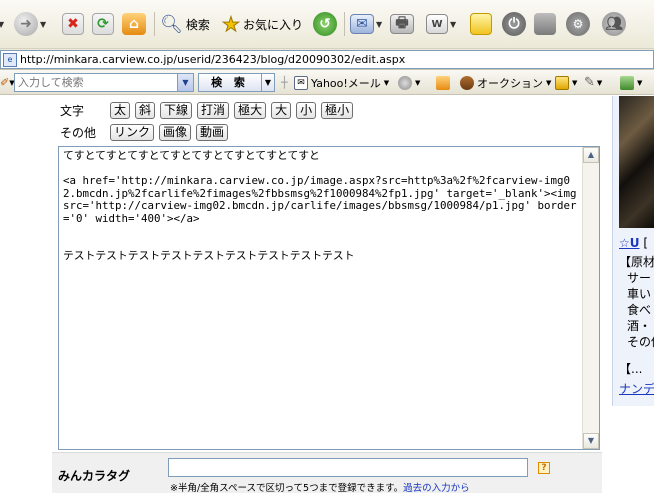 This screenshot has width=654, height=493. I want to click on stop-icon: ✖, so click(73, 24).